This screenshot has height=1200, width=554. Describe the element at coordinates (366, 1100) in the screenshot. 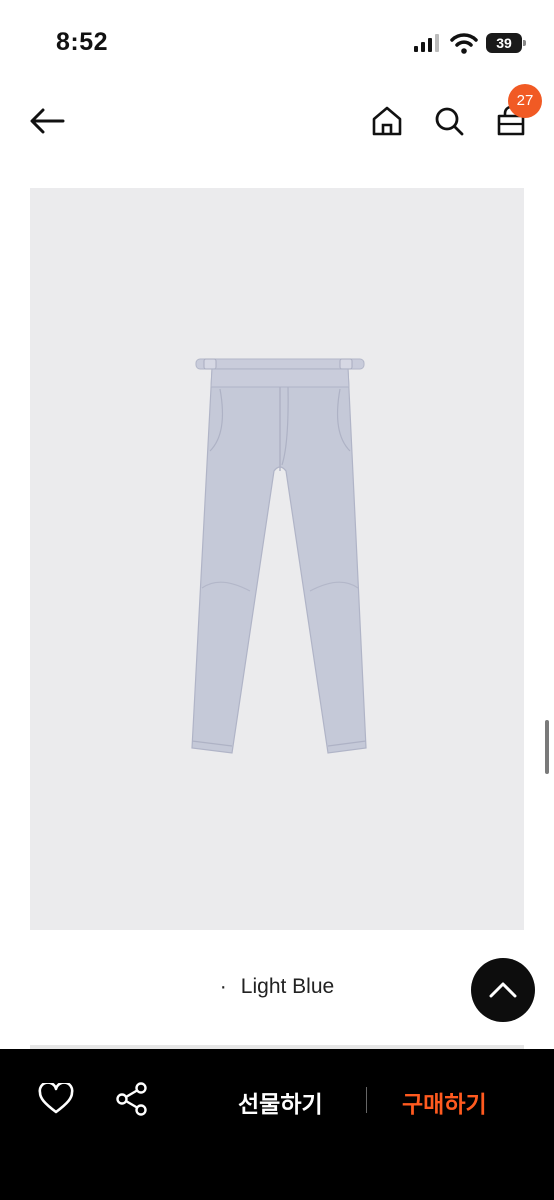

I see `button-divider` at that location.